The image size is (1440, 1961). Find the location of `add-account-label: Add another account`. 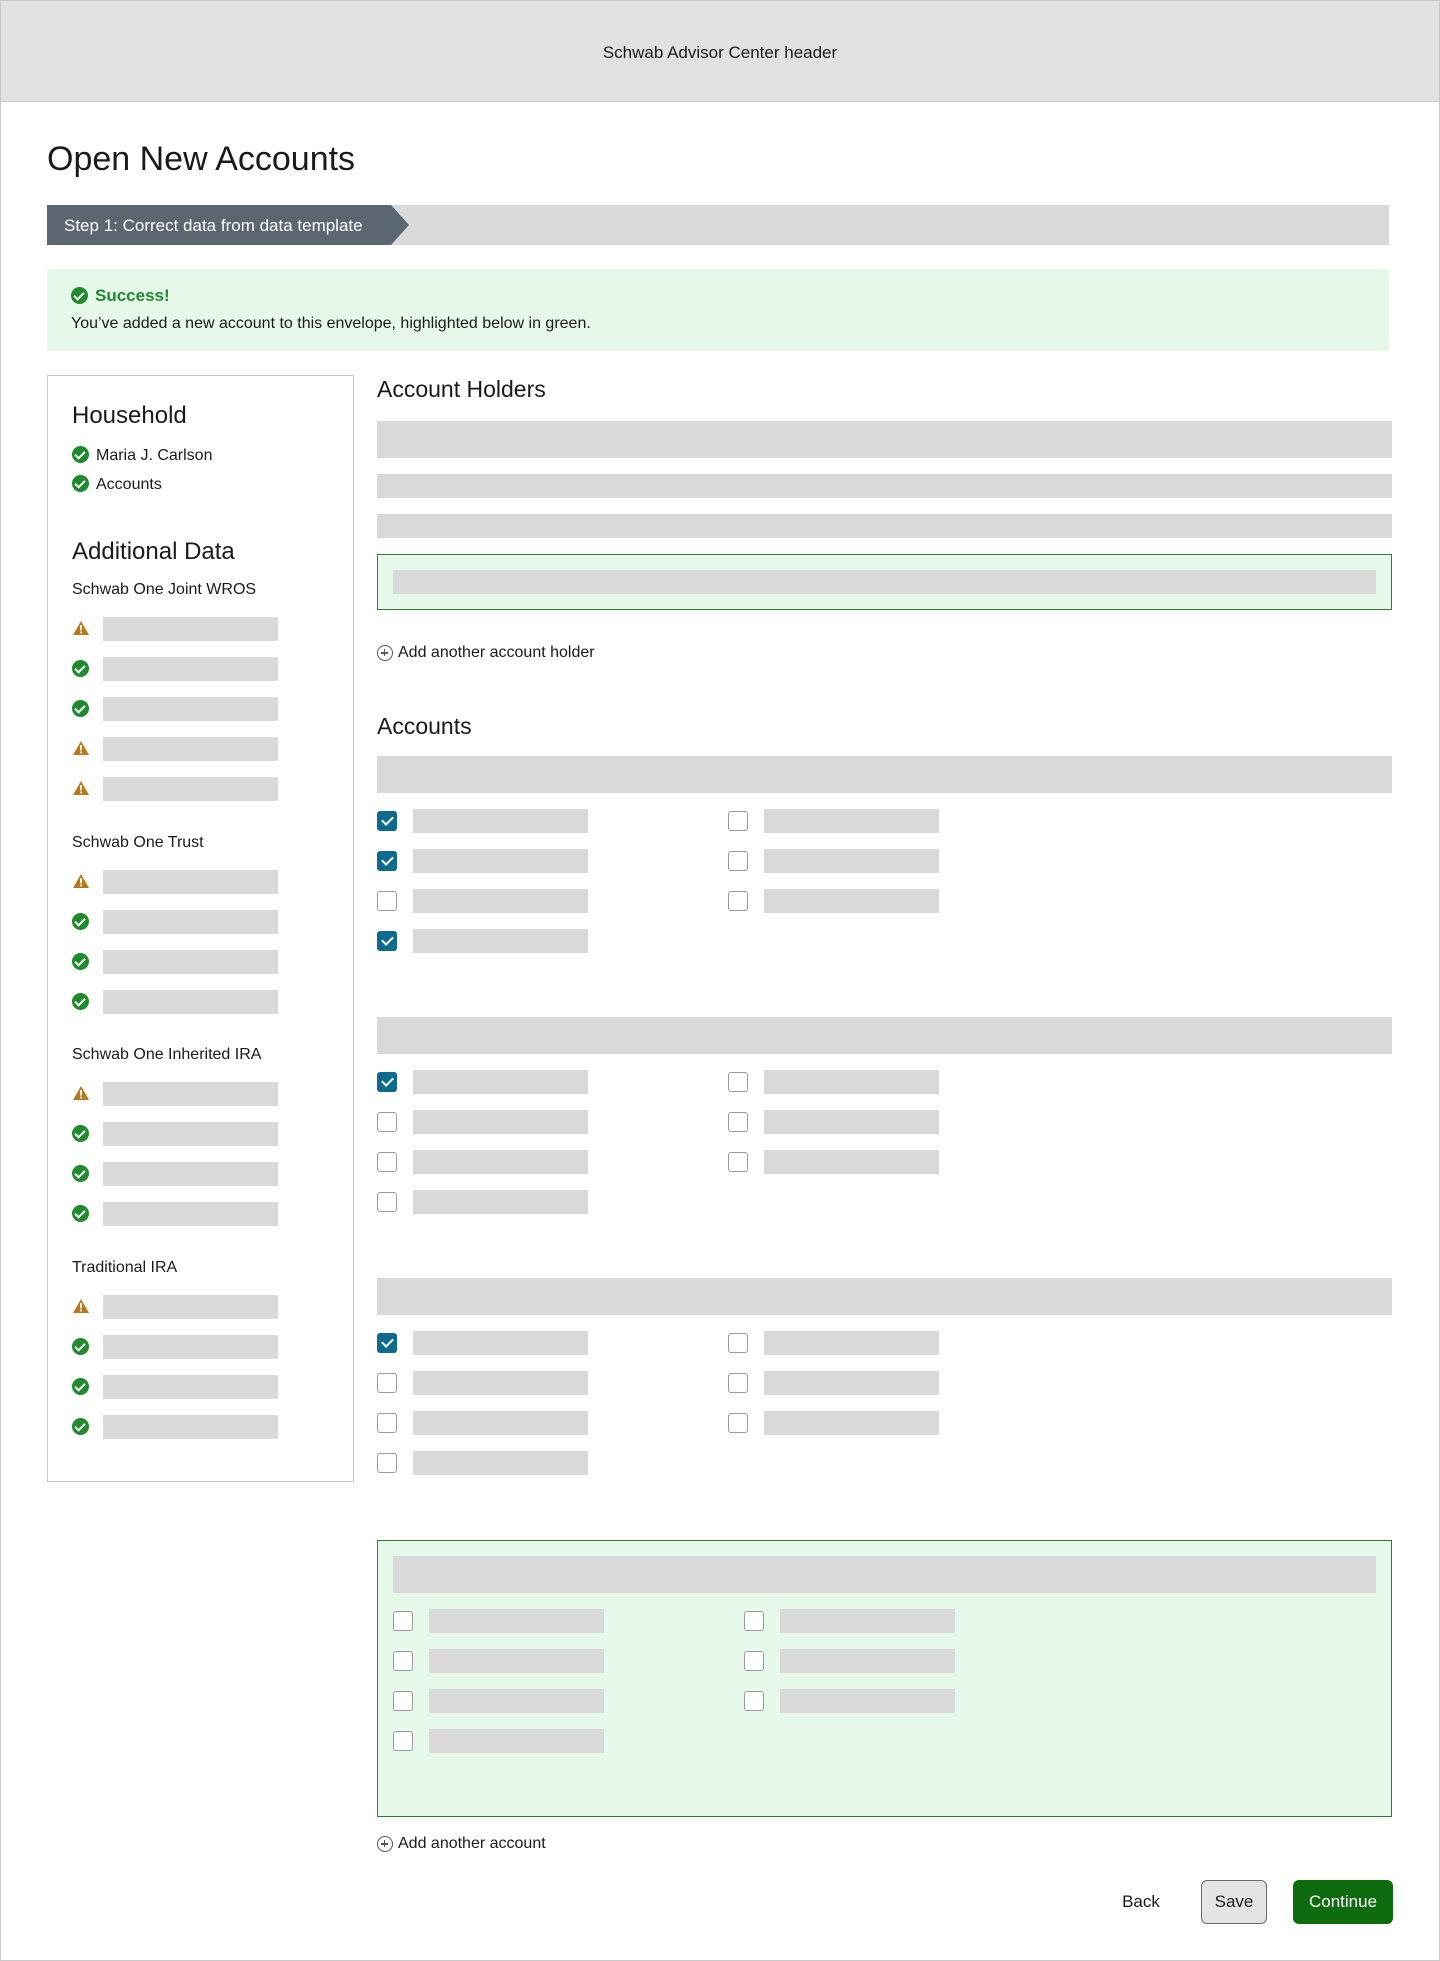

add-account-label: Add another account is located at coordinates (472, 1843).